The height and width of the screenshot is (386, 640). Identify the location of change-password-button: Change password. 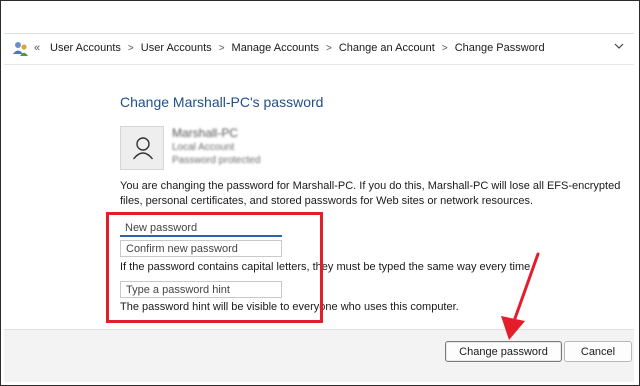
(503, 351).